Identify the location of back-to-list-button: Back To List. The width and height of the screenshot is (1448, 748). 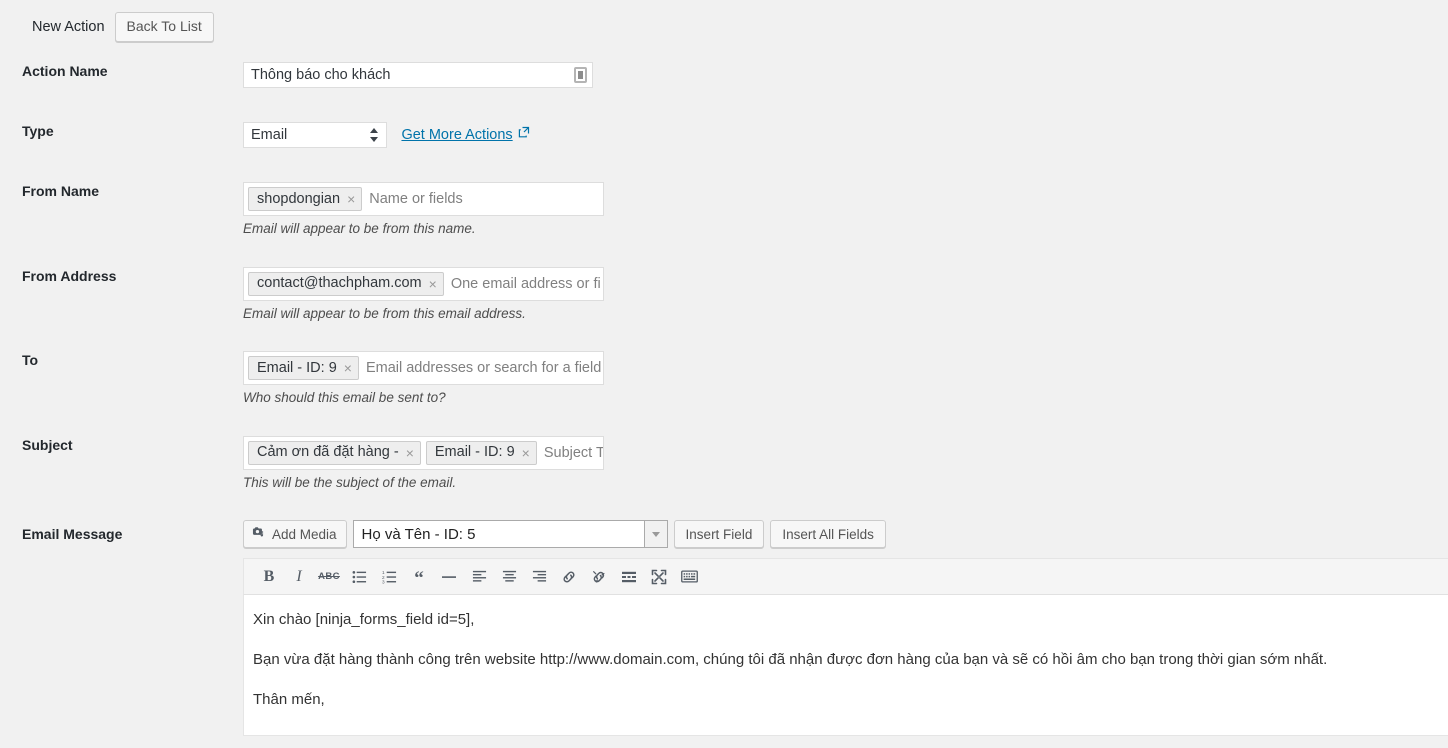
(164, 27).